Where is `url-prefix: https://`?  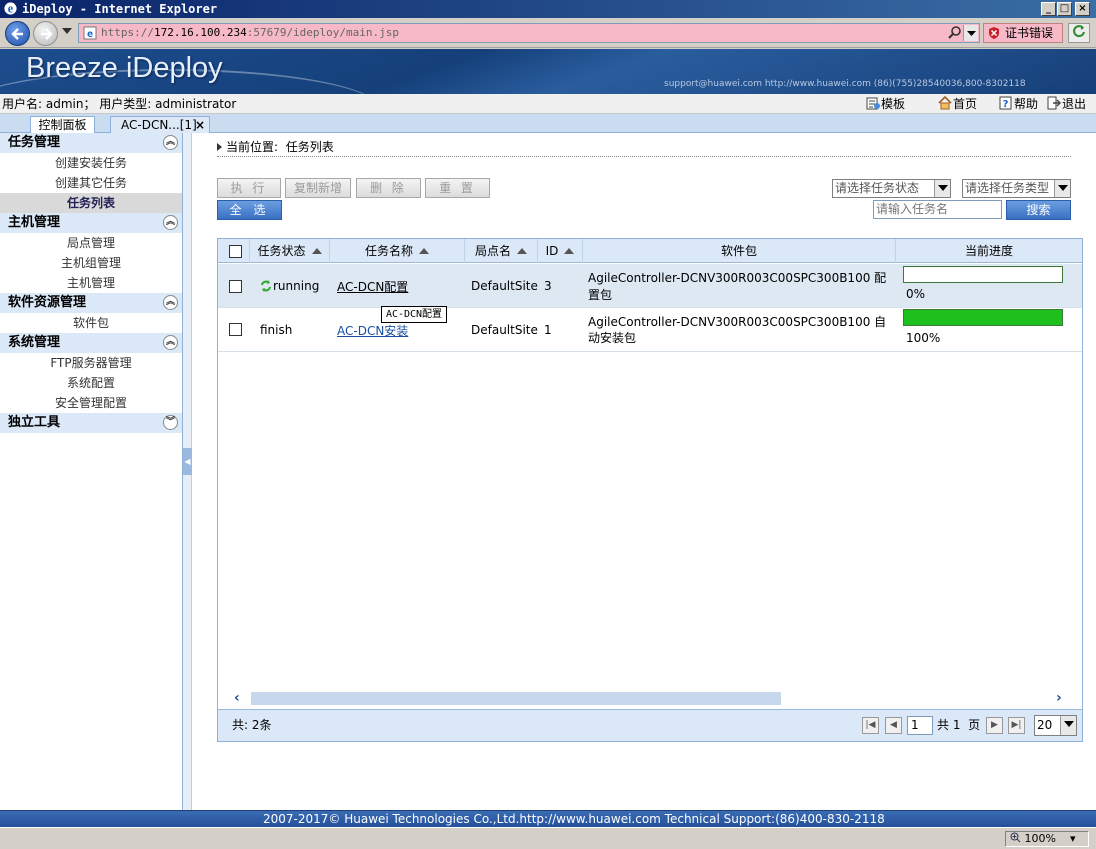 url-prefix: https:// is located at coordinates (127, 32).